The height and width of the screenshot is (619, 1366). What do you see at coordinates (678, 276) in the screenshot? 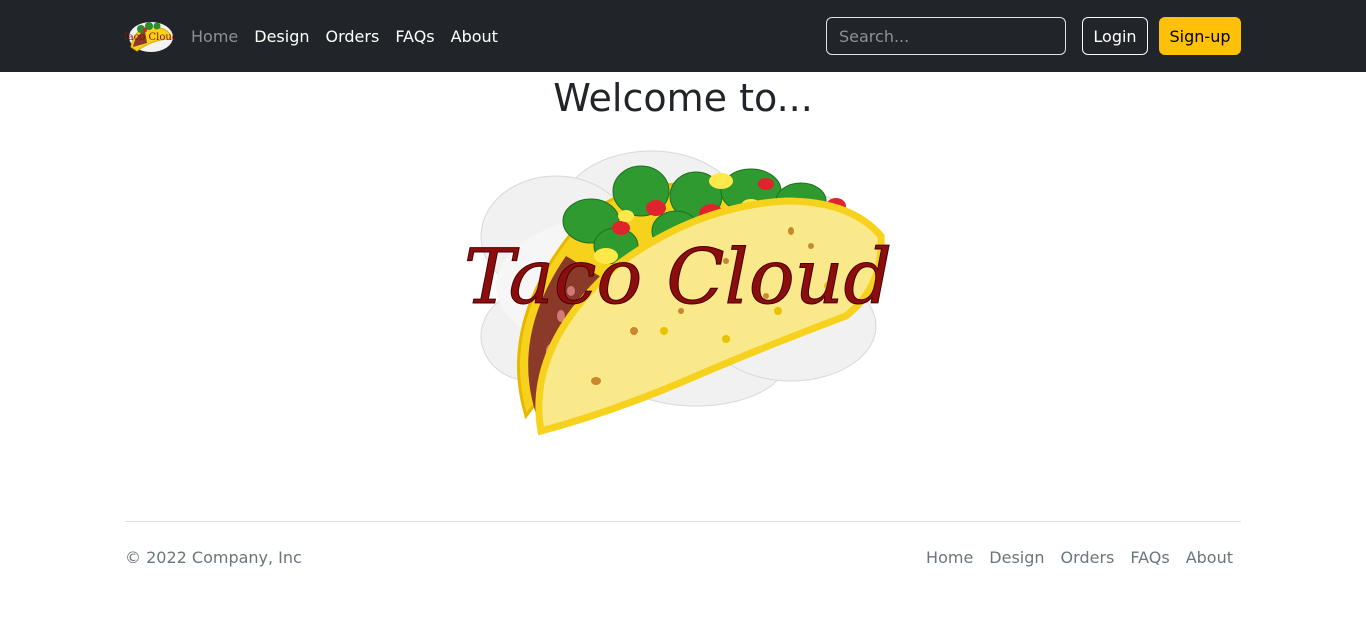
I see `hero-logo-text: Taco Cloud` at bounding box center [678, 276].